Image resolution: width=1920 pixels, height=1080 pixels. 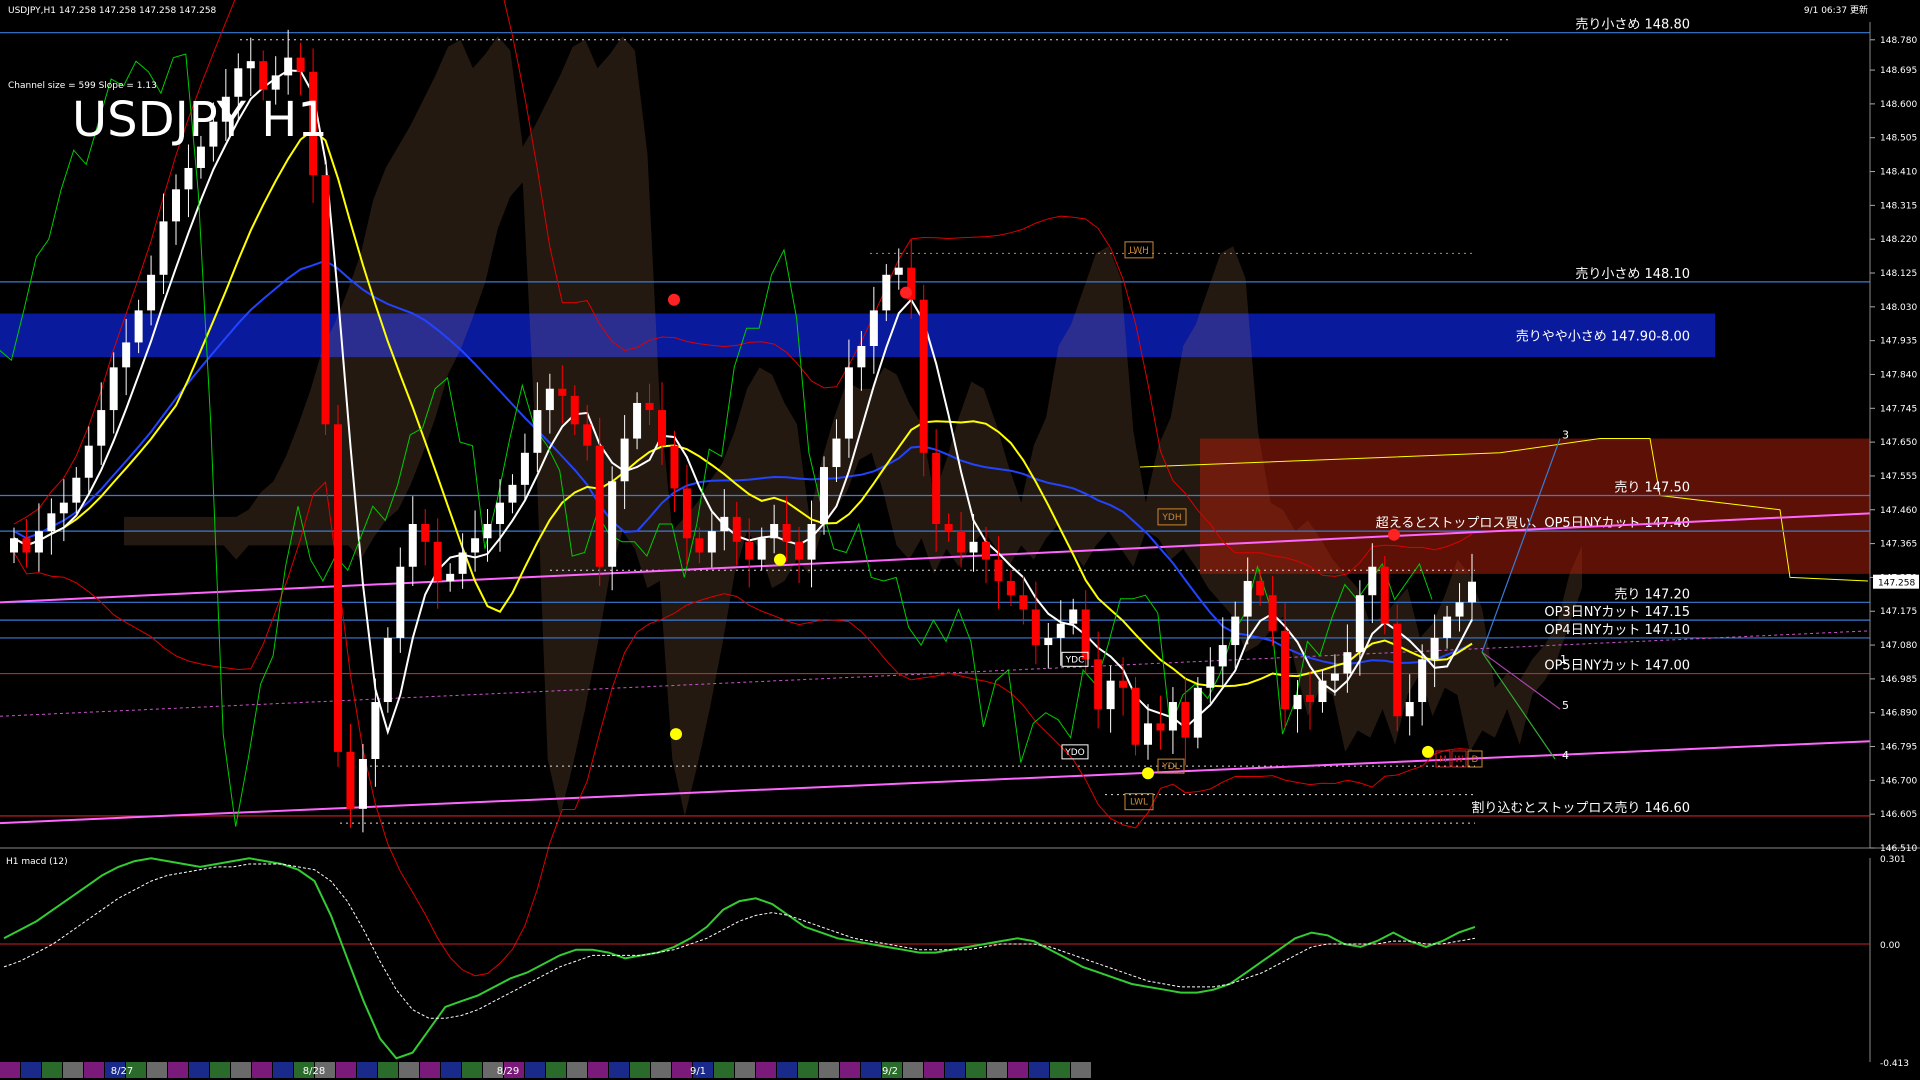 What do you see at coordinates (1898, 105) in the screenshot?
I see `price-tick-label: 148.600` at bounding box center [1898, 105].